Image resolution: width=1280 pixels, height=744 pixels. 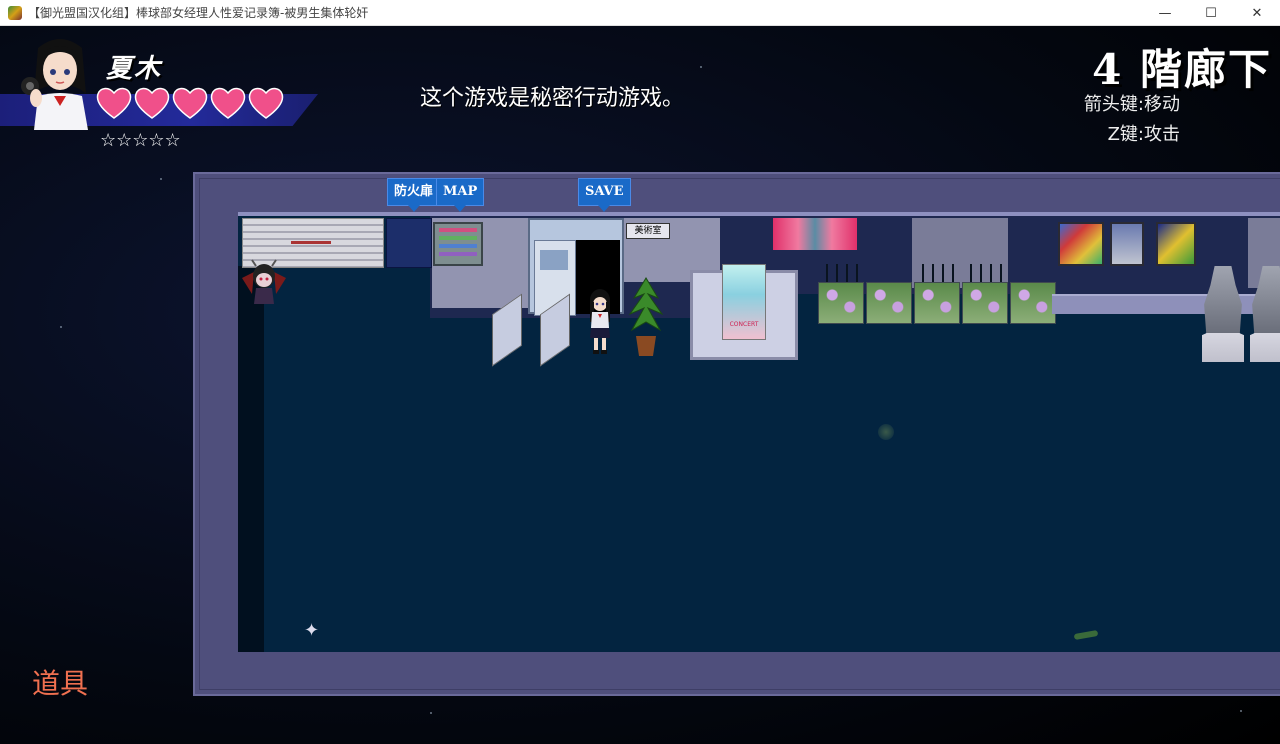 I want to click on floor-item, so click(x=886, y=432).